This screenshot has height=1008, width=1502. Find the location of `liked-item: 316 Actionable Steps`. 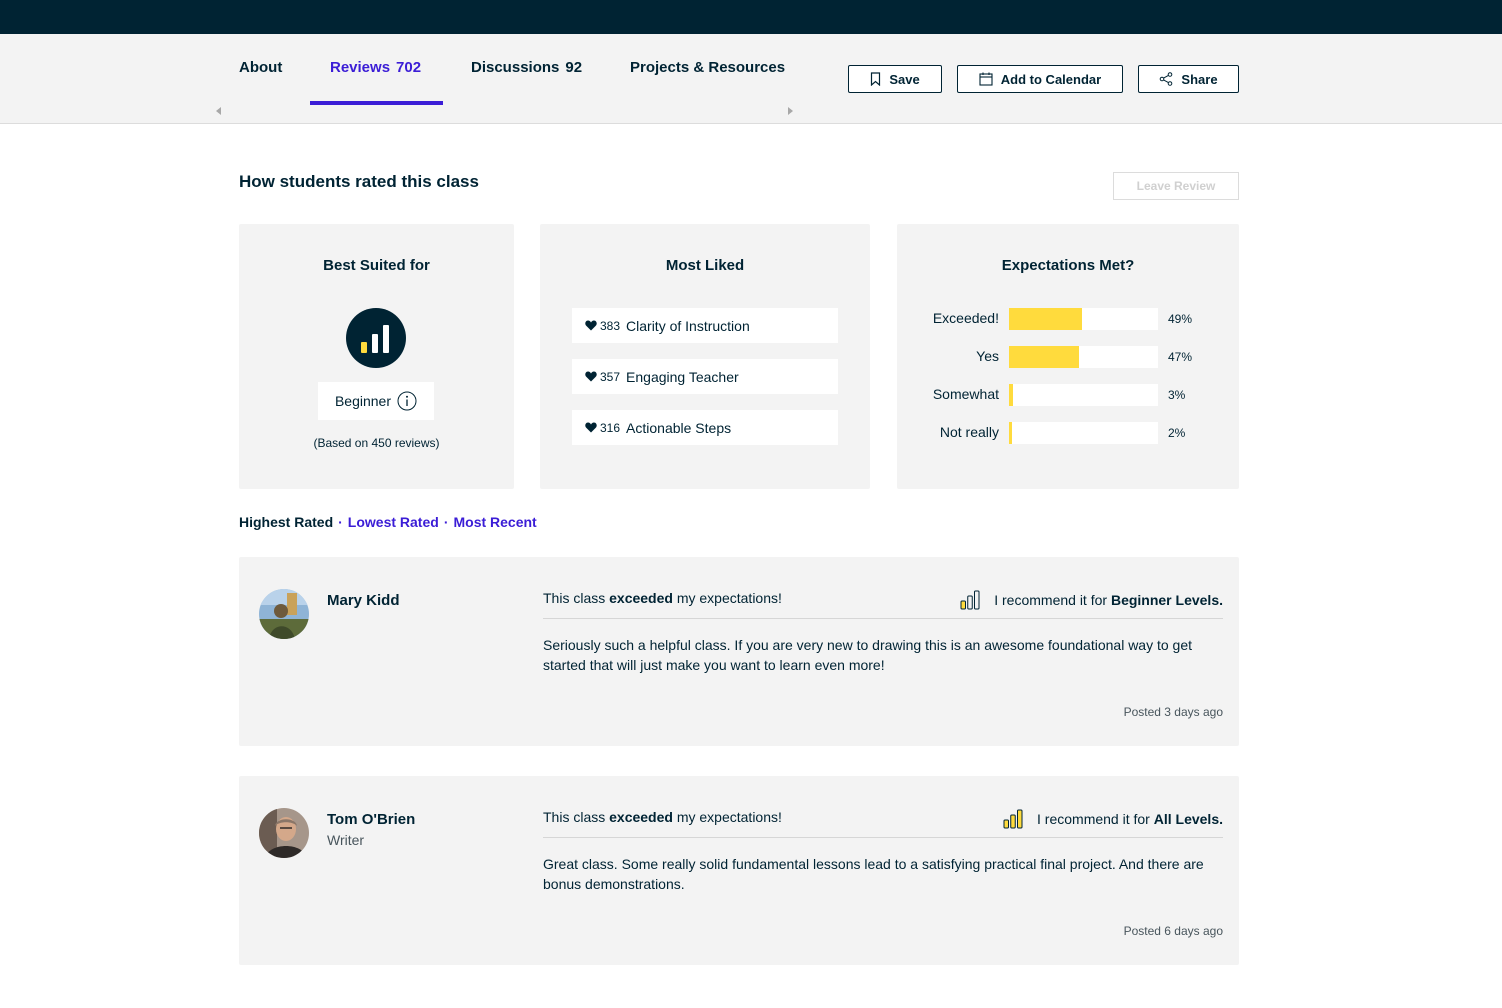

liked-item: 316 Actionable Steps is located at coordinates (705, 427).